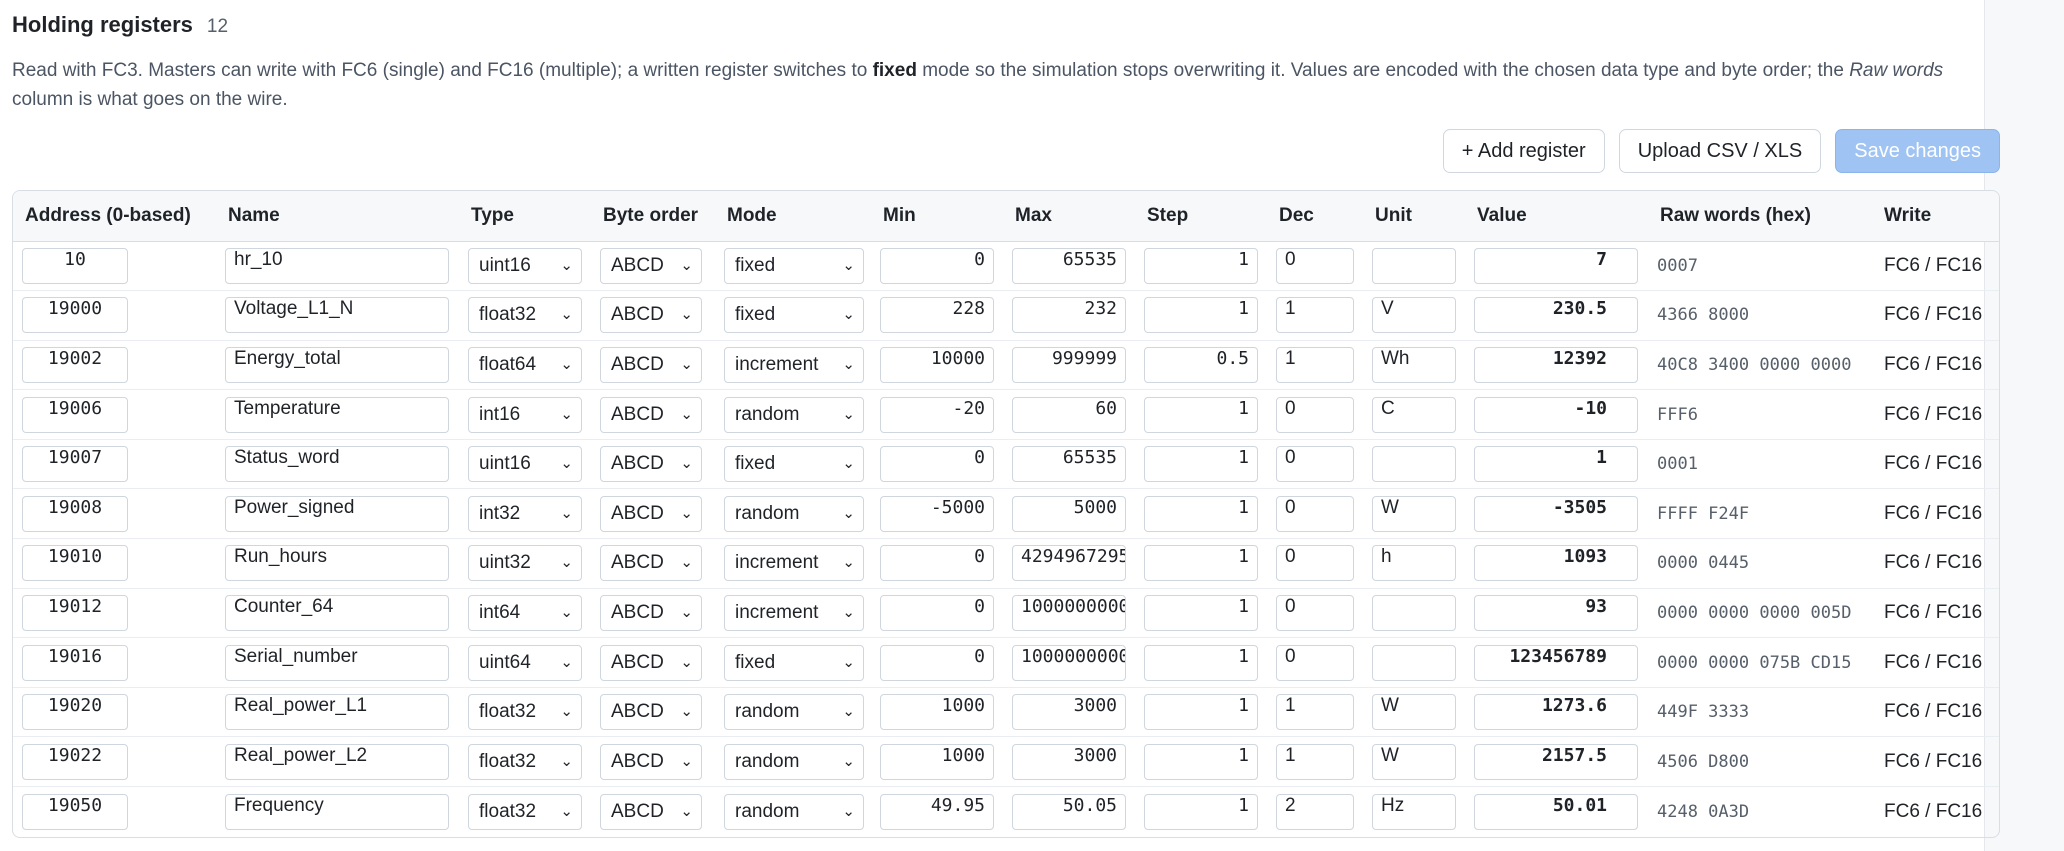 The height and width of the screenshot is (851, 2064). What do you see at coordinates (1556, 811) in the screenshot?
I see `value-input: 50.01` at bounding box center [1556, 811].